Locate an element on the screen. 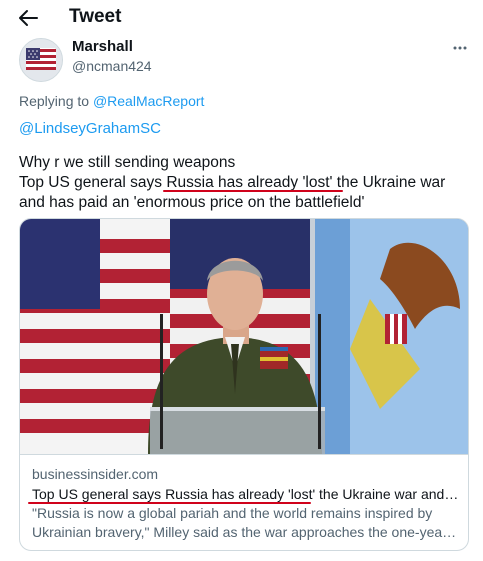  replying-to-label: Replying to is located at coordinates (54, 101).